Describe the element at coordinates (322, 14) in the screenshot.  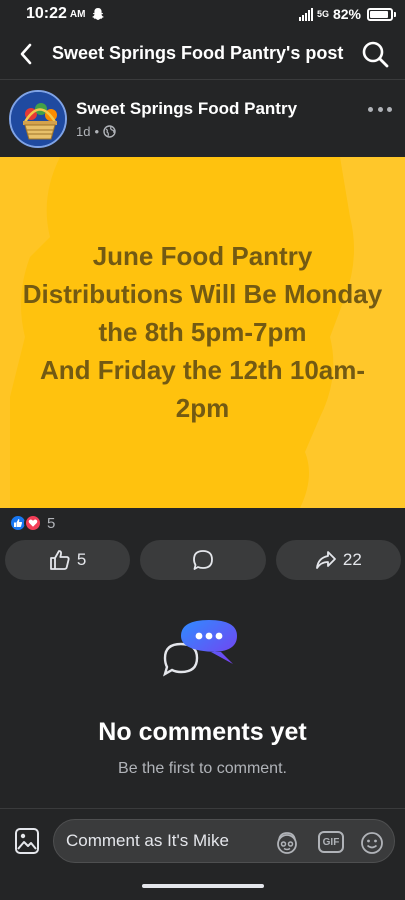
I see `network-type: 5G` at that location.